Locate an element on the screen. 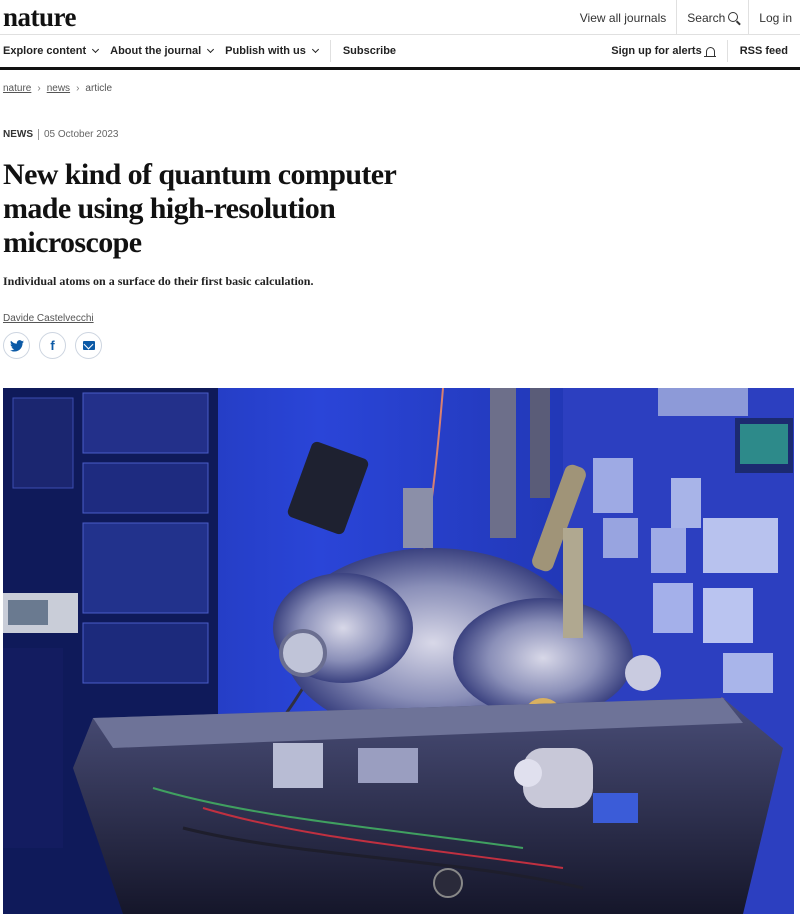  nav-explore-label: Explore content is located at coordinates (45, 51).